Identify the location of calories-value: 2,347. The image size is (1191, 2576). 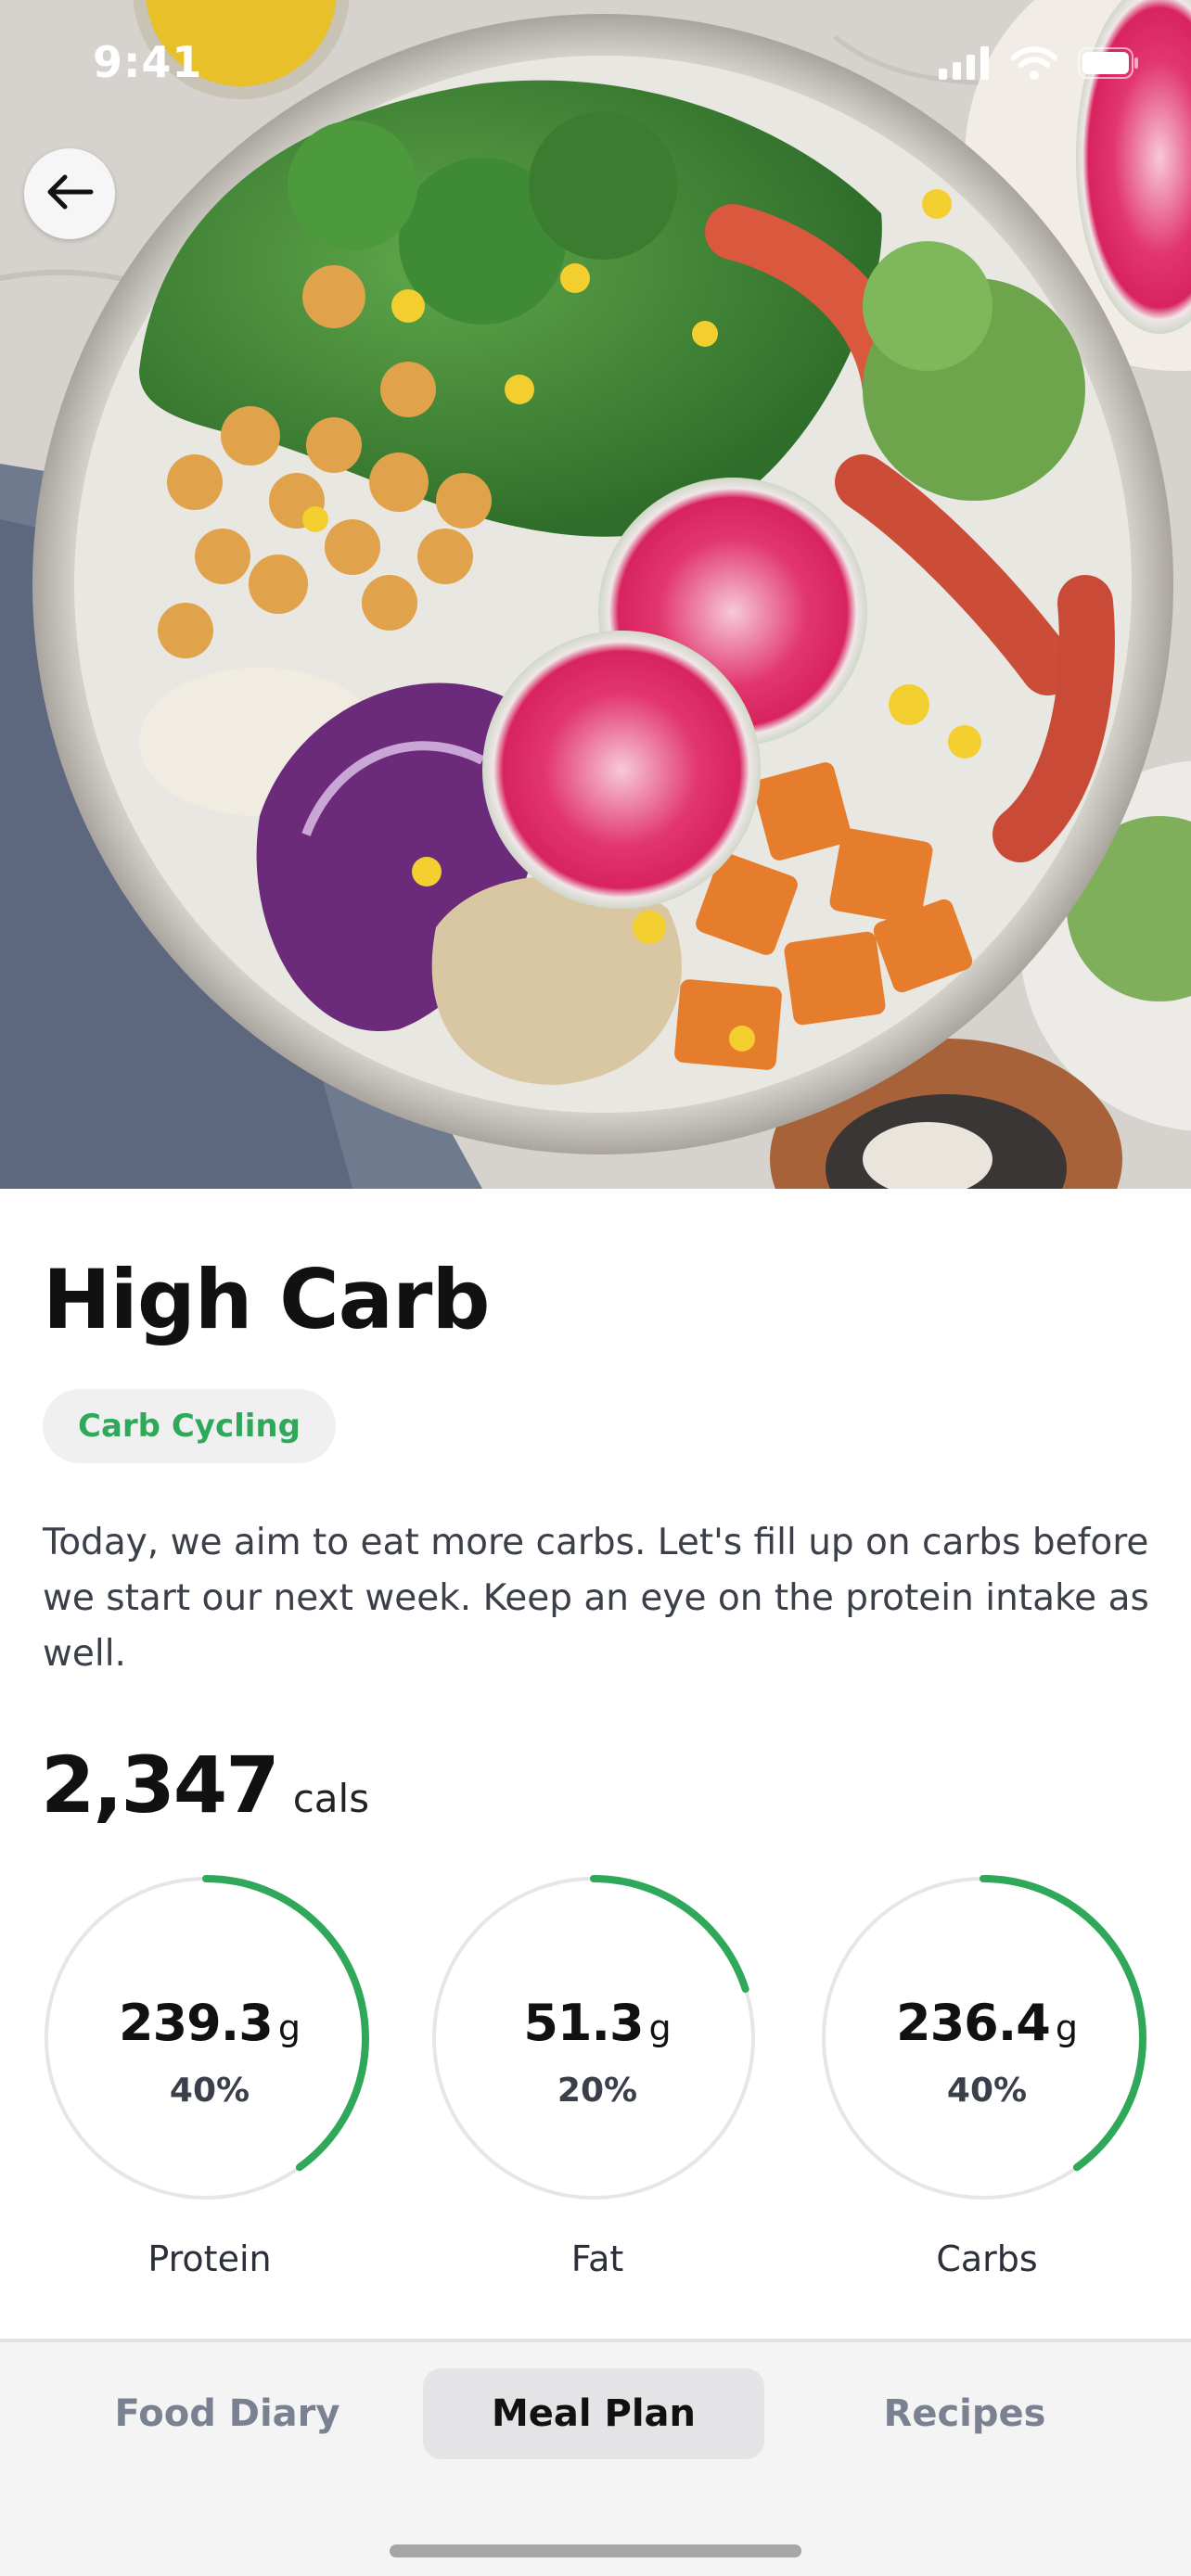
(160, 1785).